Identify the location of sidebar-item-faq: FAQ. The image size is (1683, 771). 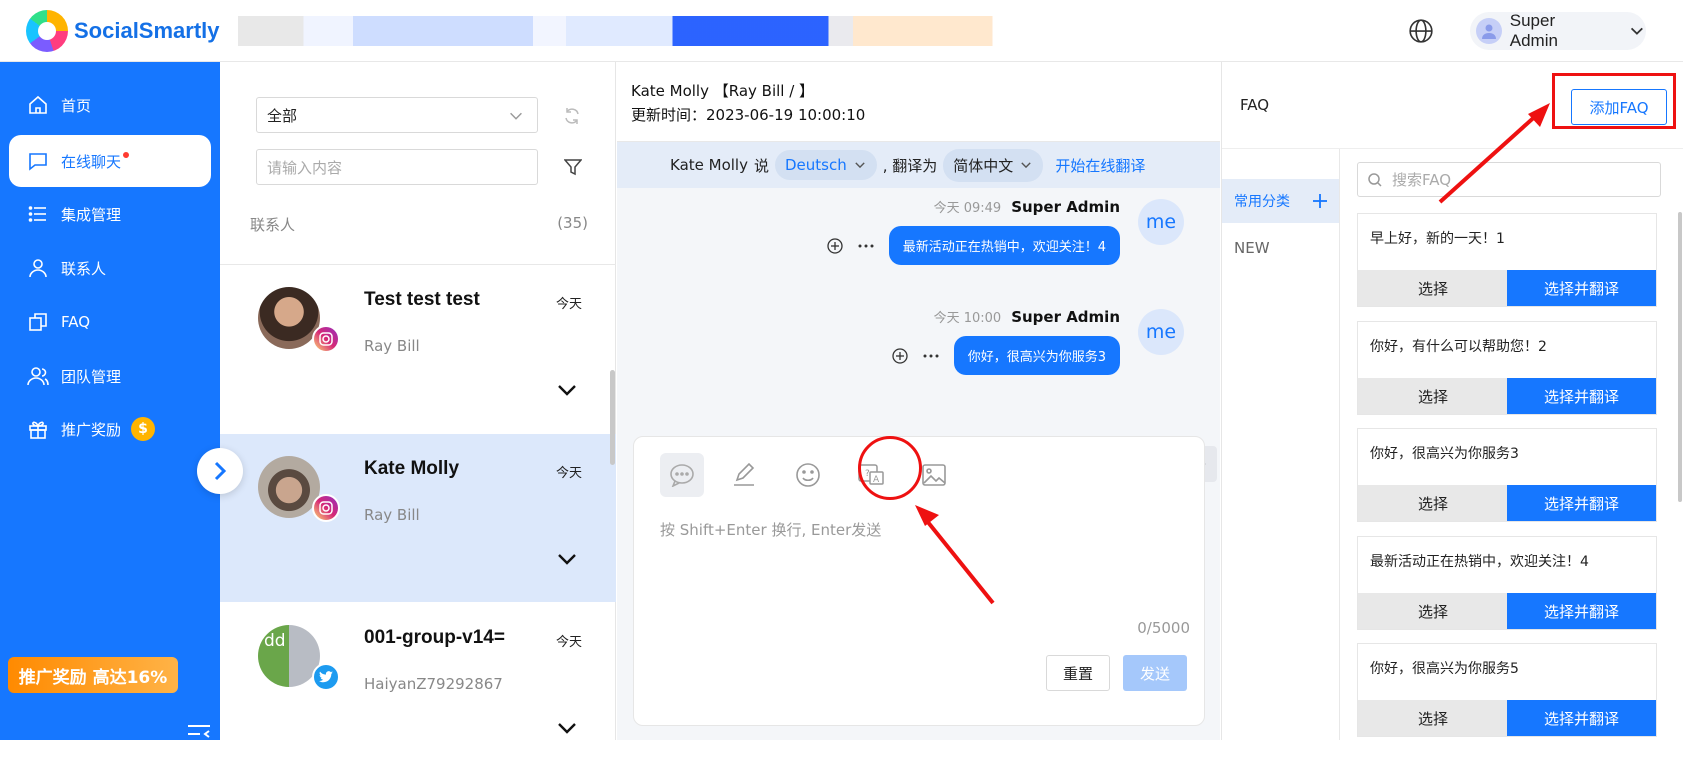
(110, 322).